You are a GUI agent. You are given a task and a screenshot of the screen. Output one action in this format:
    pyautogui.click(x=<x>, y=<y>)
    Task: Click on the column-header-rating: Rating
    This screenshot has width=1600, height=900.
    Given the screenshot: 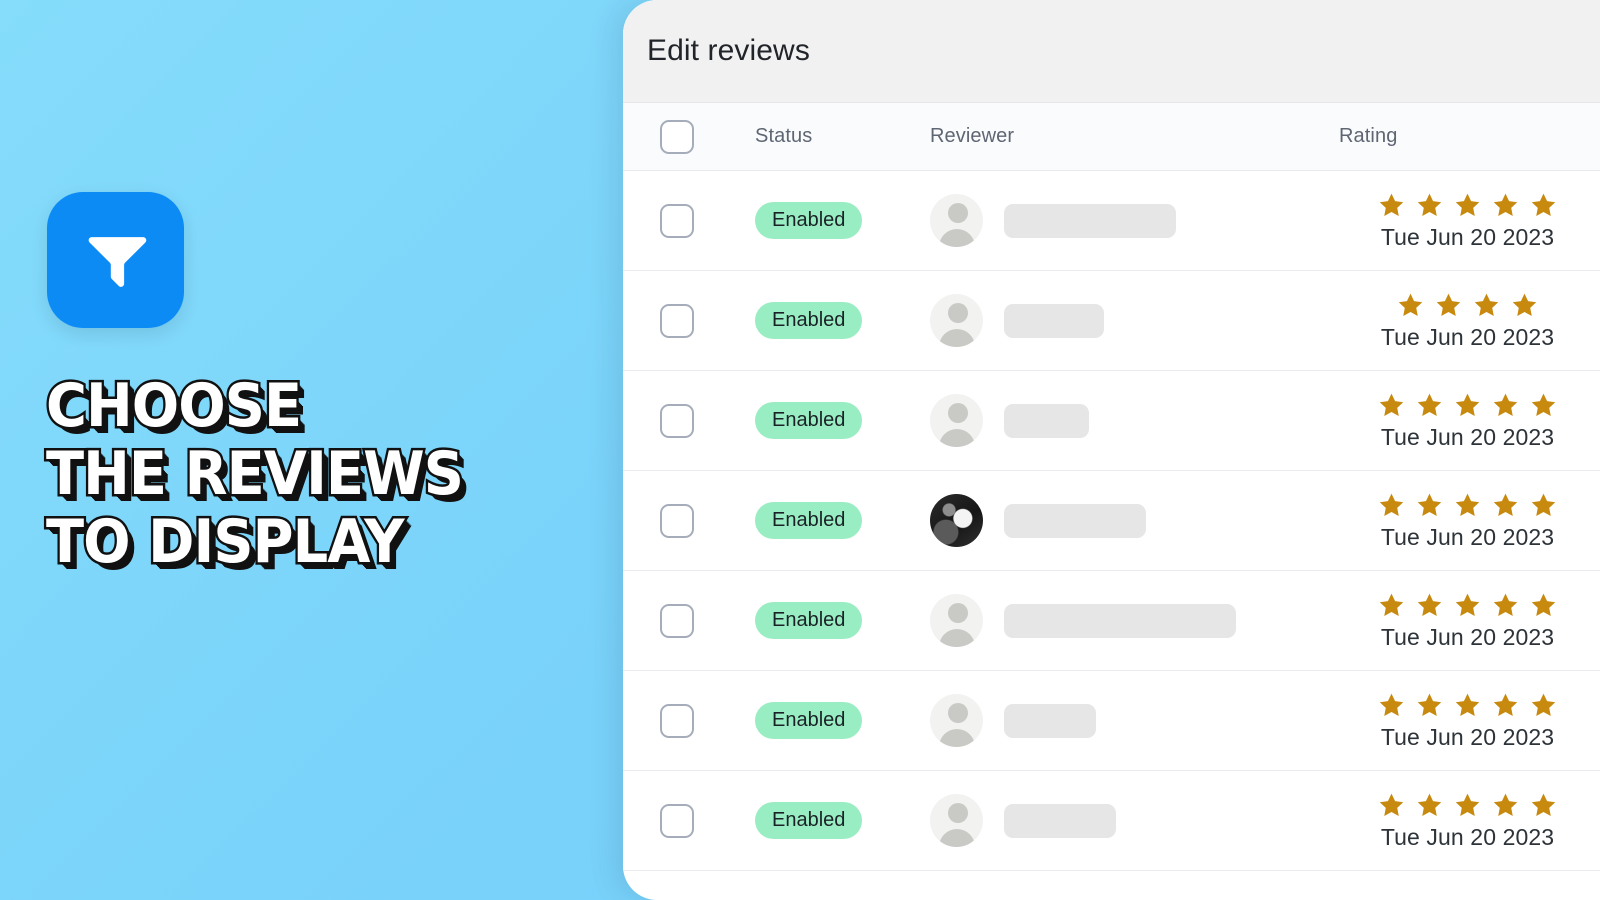 What is the action you would take?
    pyautogui.click(x=1467, y=136)
    